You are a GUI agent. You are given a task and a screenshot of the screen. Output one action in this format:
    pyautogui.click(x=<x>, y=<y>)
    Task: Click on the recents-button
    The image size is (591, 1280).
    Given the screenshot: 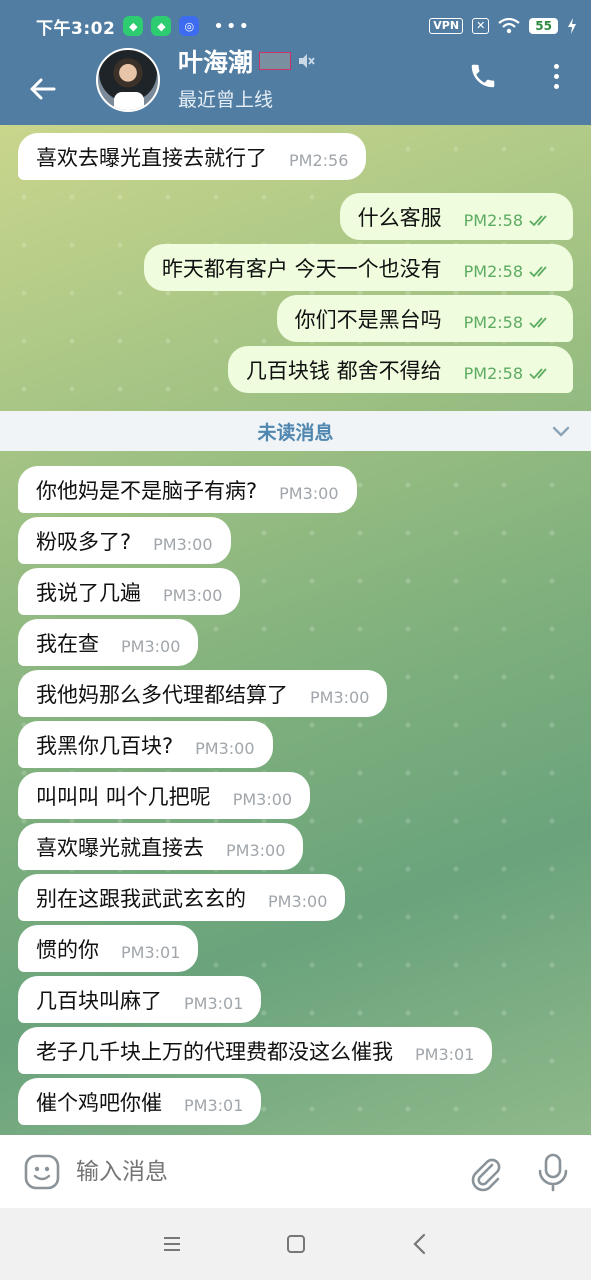 What is the action you would take?
    pyautogui.click(x=172, y=1244)
    